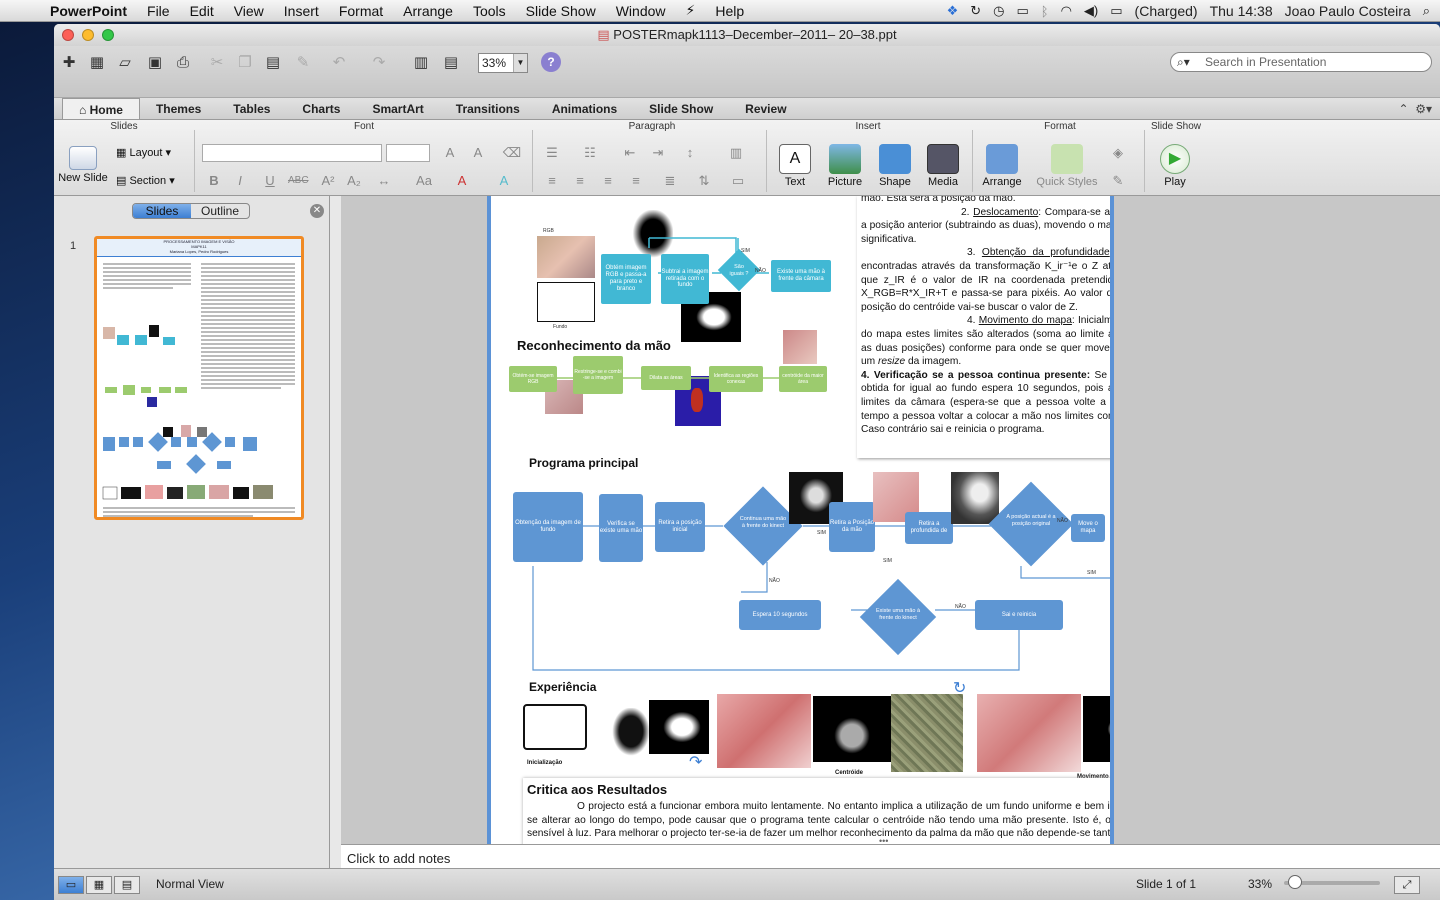 This screenshot has width=1440, height=900. What do you see at coordinates (354, 181) in the screenshot?
I see `subscript-icon: A₂` at bounding box center [354, 181].